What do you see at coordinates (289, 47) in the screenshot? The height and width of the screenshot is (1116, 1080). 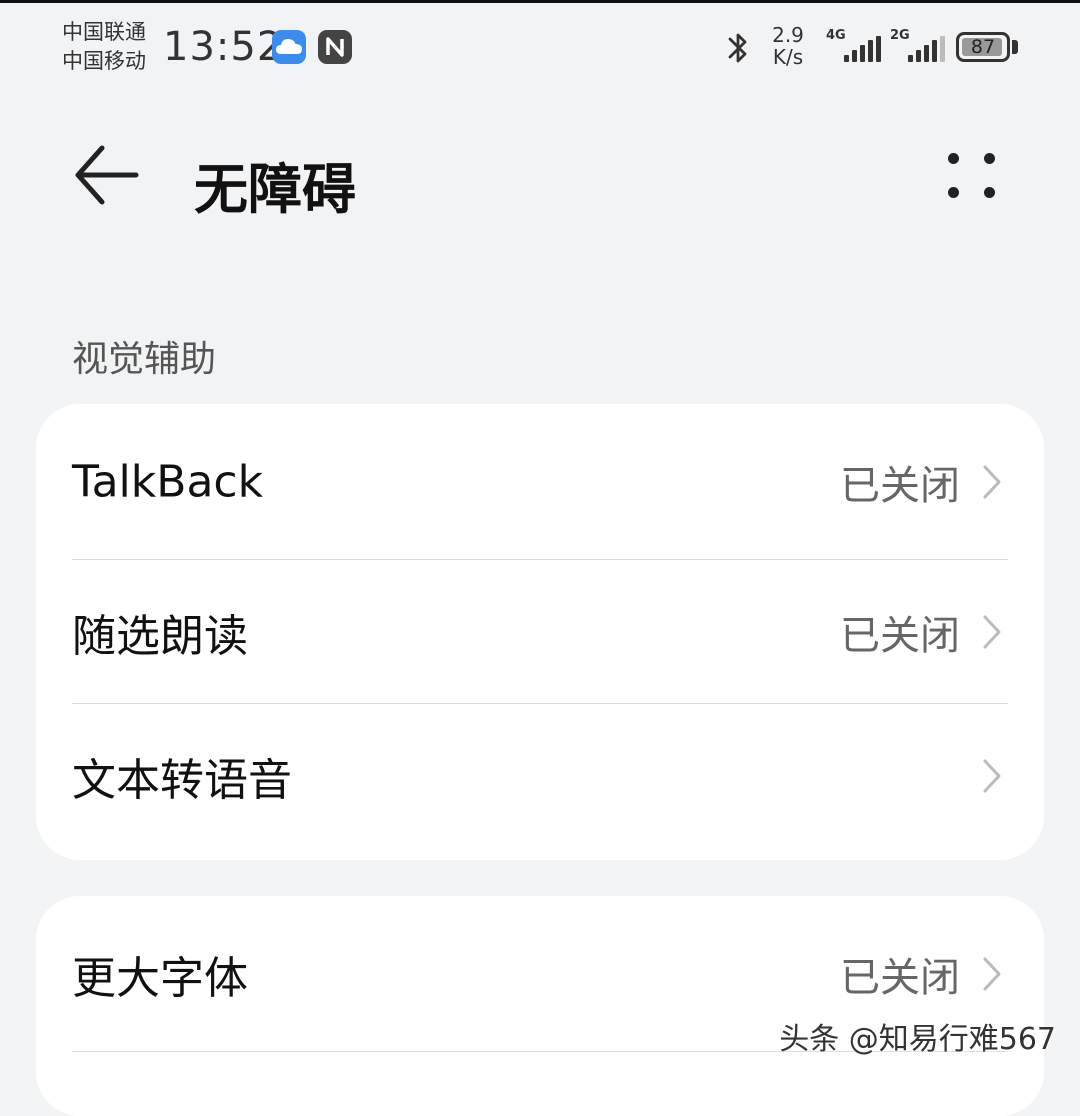 I see `cloud-icon` at bounding box center [289, 47].